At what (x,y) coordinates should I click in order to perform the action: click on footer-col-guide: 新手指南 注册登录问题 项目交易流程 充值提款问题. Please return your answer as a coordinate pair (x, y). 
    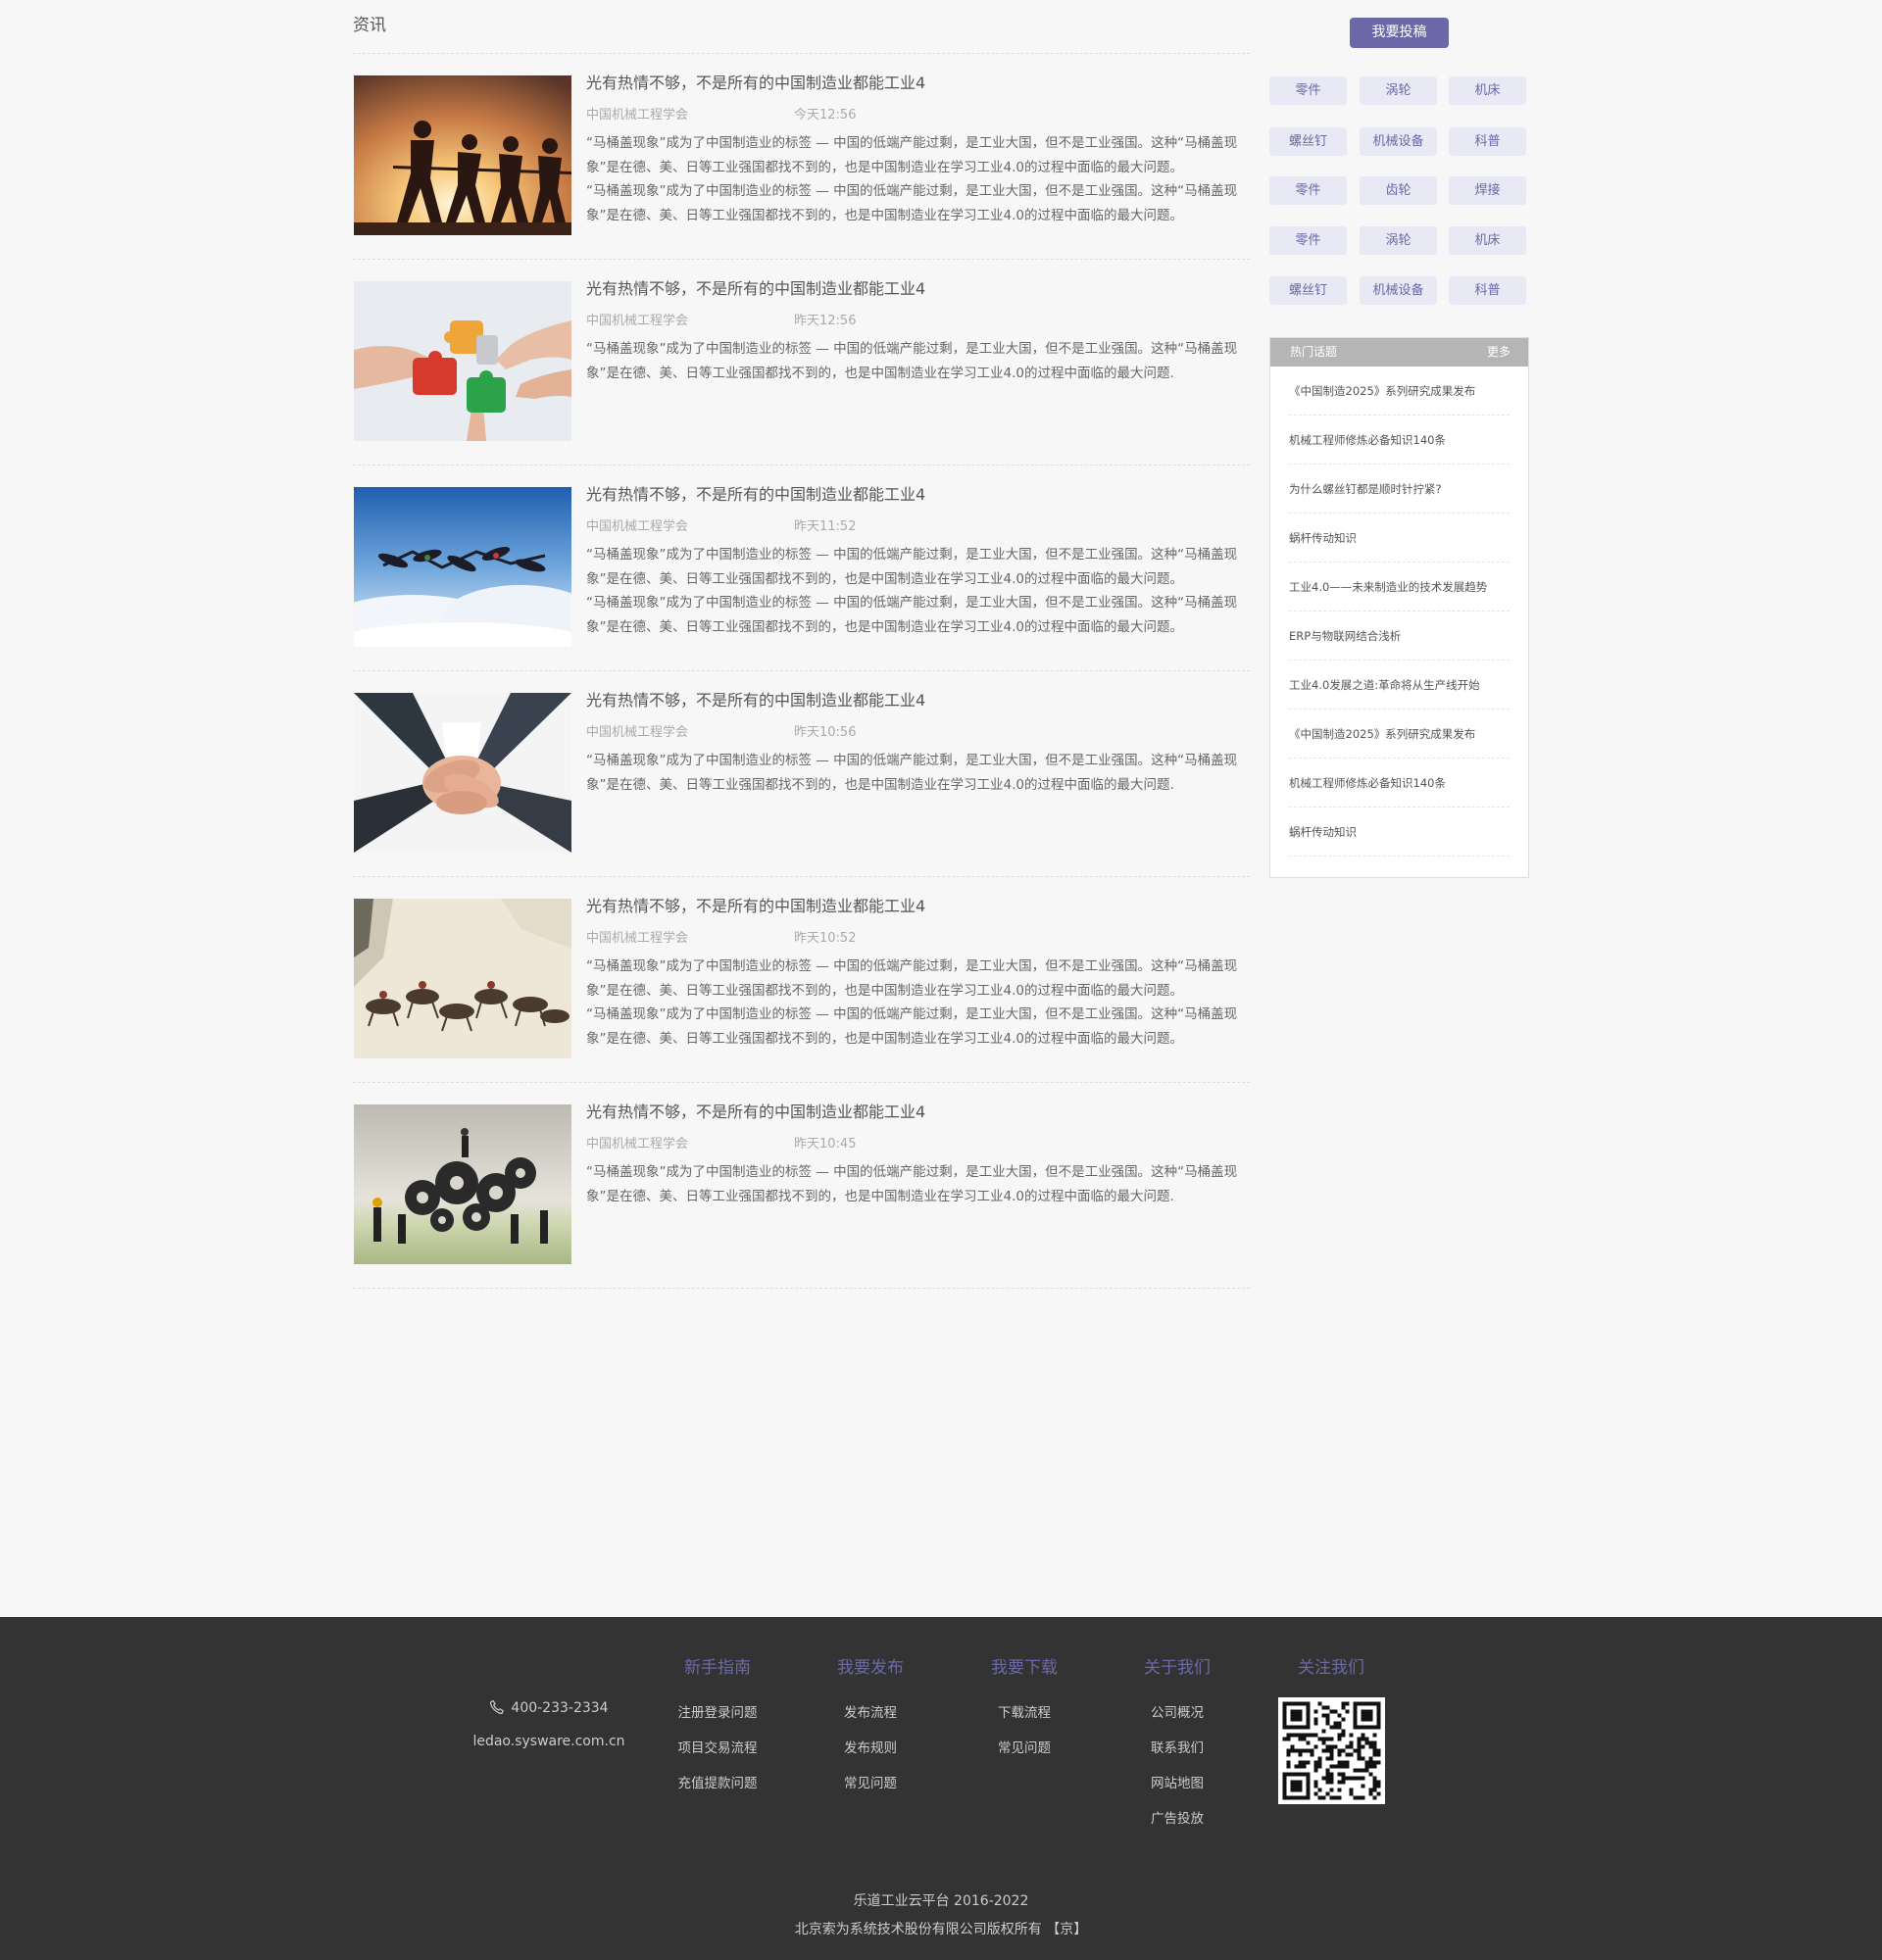
    Looking at the image, I should click on (718, 1732).